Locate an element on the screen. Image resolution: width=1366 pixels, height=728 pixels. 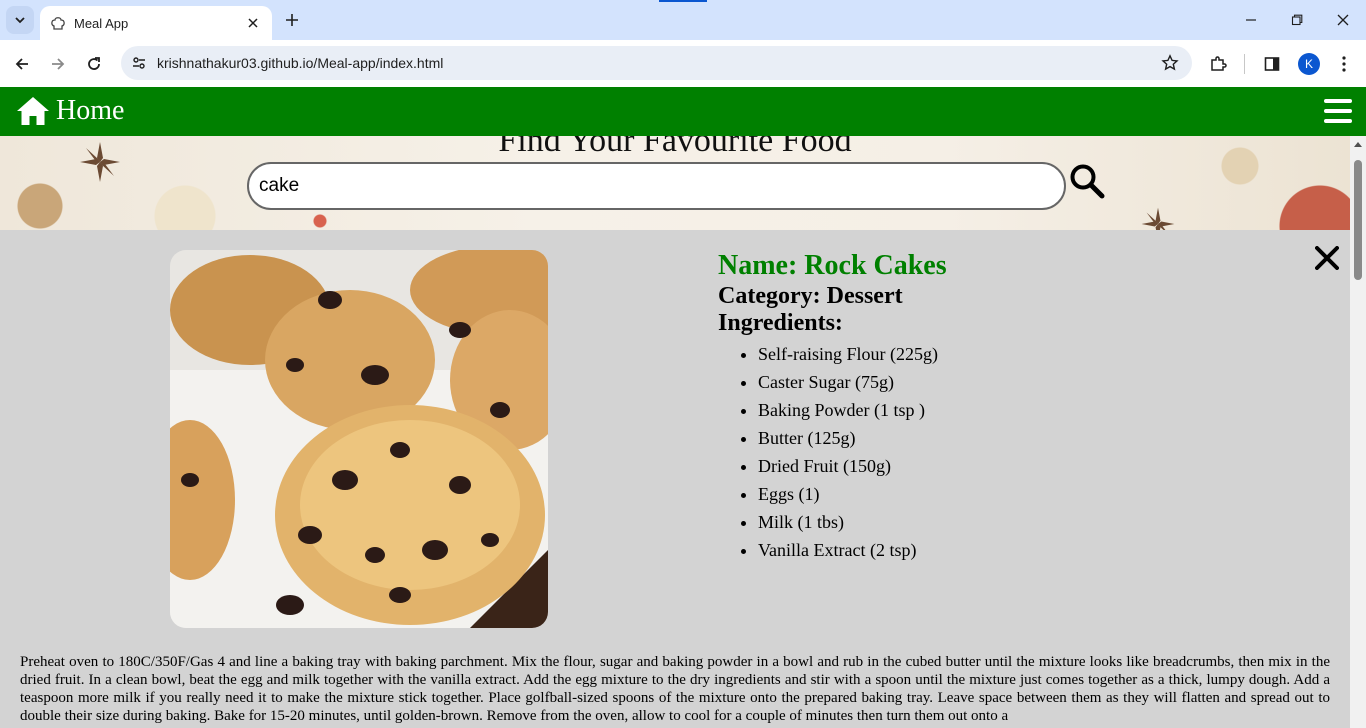
home-link: Home is located at coordinates (70, 111).